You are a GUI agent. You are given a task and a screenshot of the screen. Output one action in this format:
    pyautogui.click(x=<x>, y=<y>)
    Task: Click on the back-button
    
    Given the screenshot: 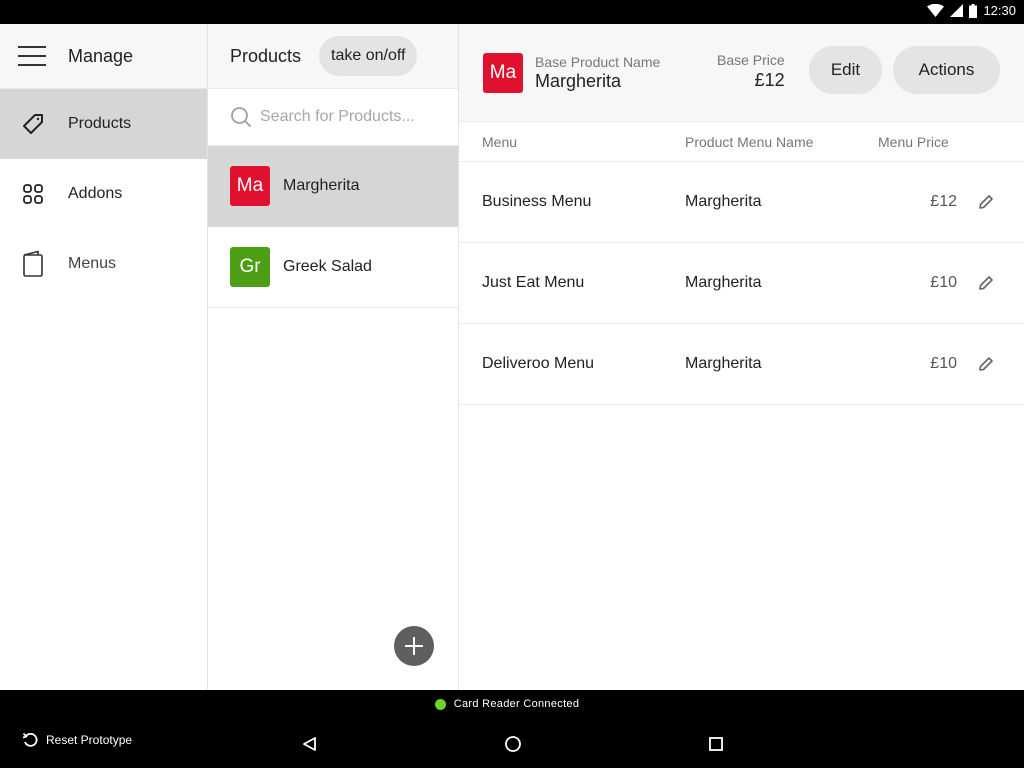 What is the action you would take?
    pyautogui.click(x=309, y=744)
    